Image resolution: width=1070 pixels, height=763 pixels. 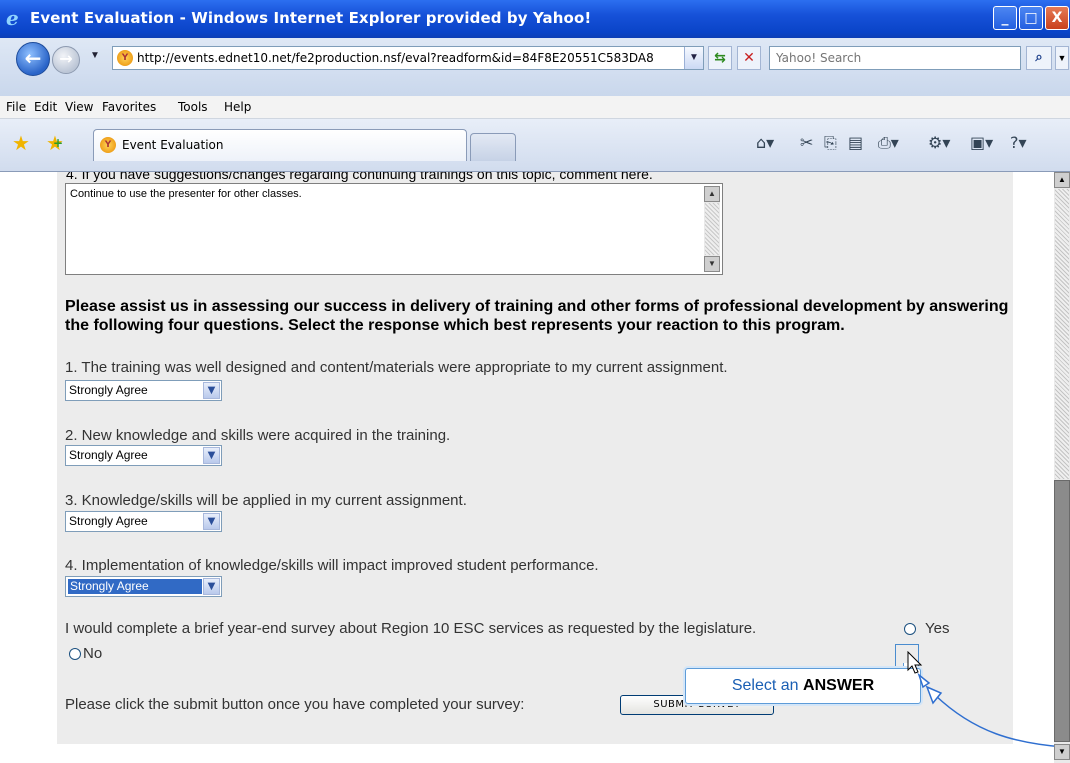 What do you see at coordinates (937, 628) in the screenshot?
I see `yes-radio-label: Yes` at bounding box center [937, 628].